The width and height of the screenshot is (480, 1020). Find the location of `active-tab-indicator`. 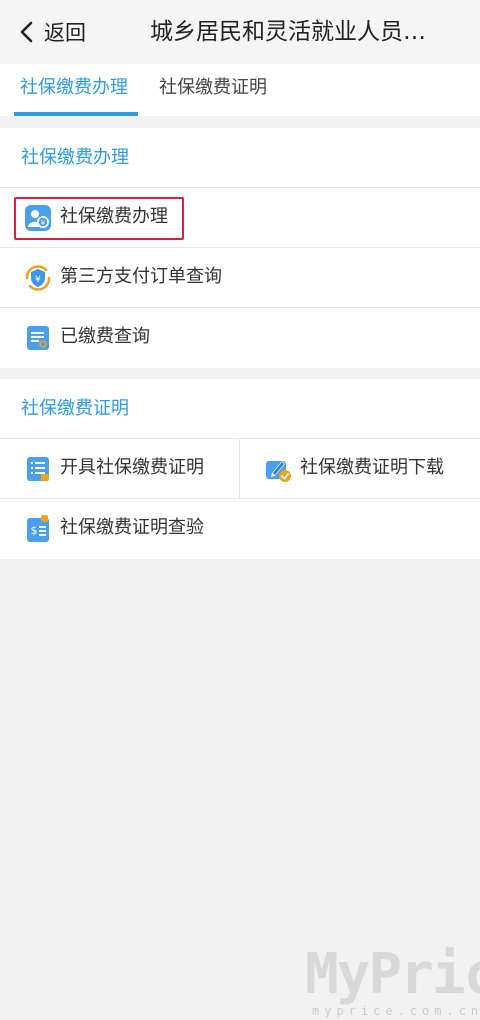

active-tab-indicator is located at coordinates (76, 114).